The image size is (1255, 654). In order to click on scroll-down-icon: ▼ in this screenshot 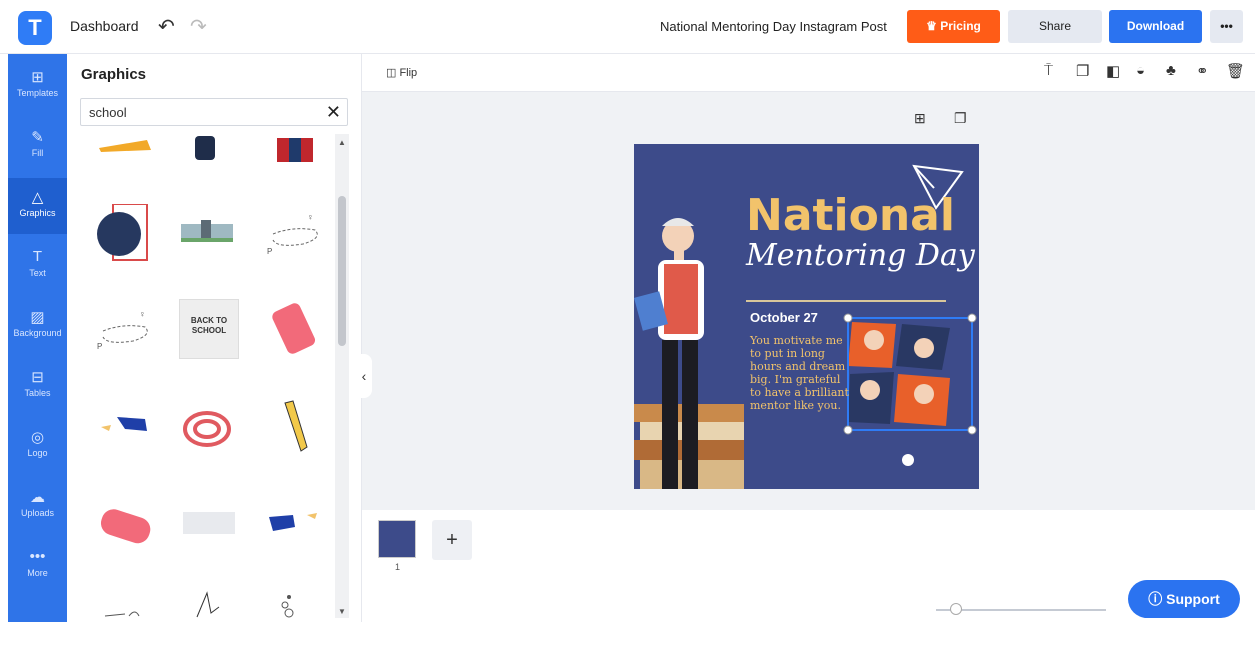, I will do `click(342, 611)`.